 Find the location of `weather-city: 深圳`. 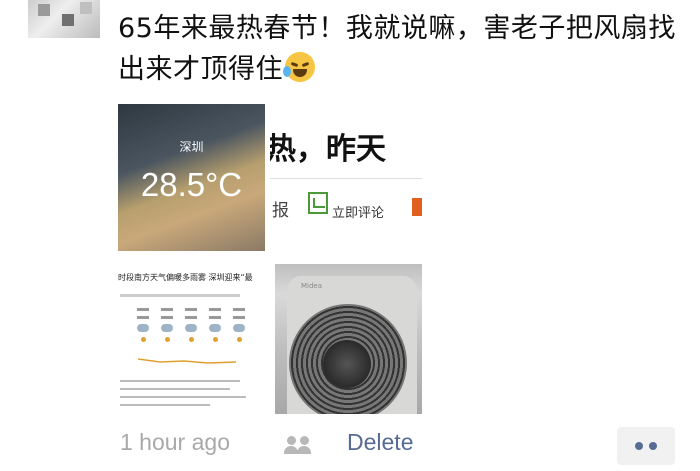

weather-city: 深圳 is located at coordinates (191, 147).